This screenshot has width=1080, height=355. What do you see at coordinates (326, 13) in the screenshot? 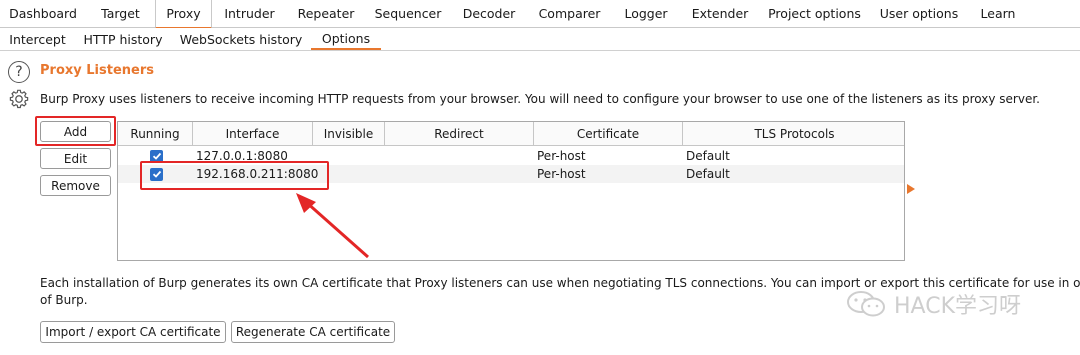
I see `tab-repeater: Repeater` at bounding box center [326, 13].